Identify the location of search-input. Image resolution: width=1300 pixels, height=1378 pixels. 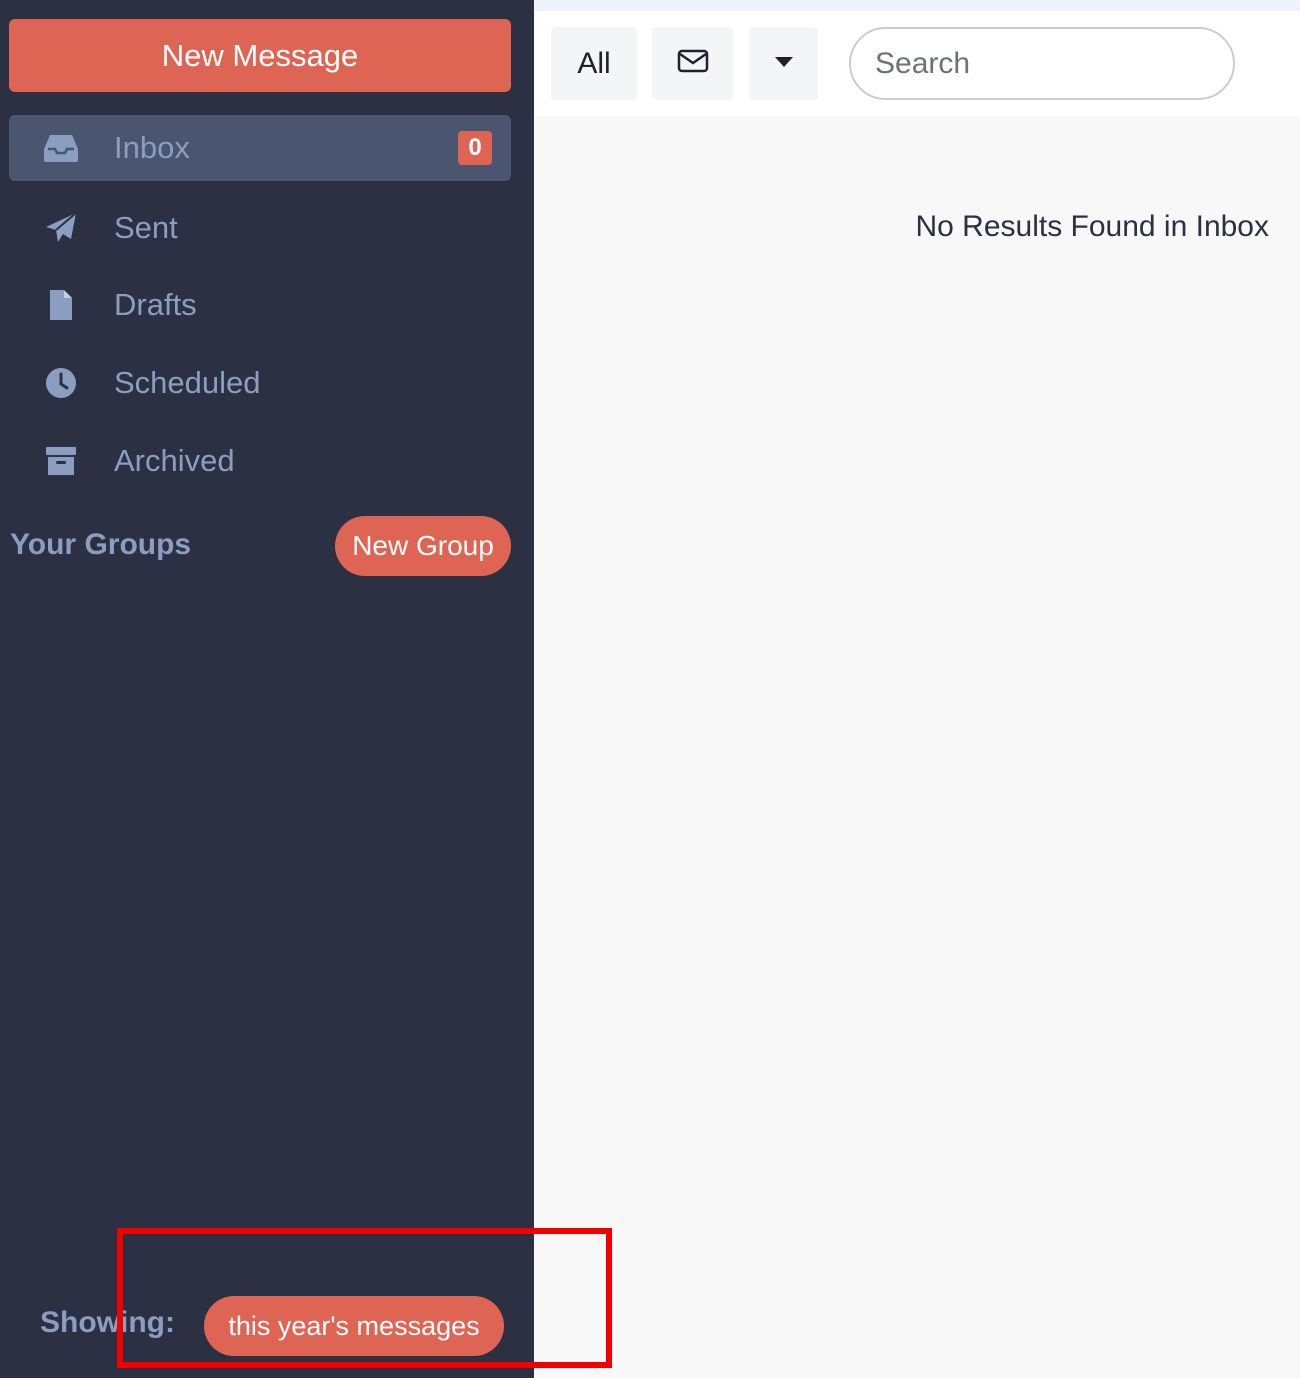
(1042, 63).